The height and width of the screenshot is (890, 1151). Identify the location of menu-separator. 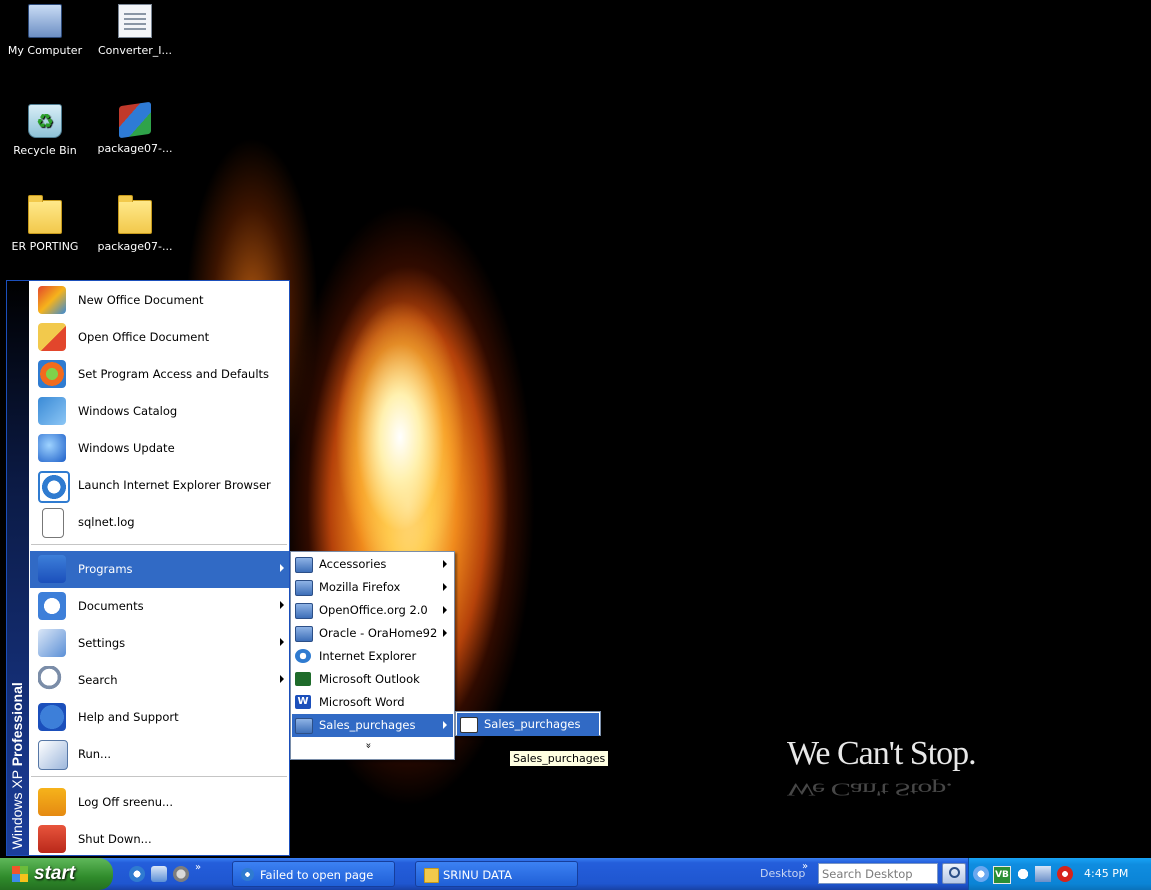
(159, 544).